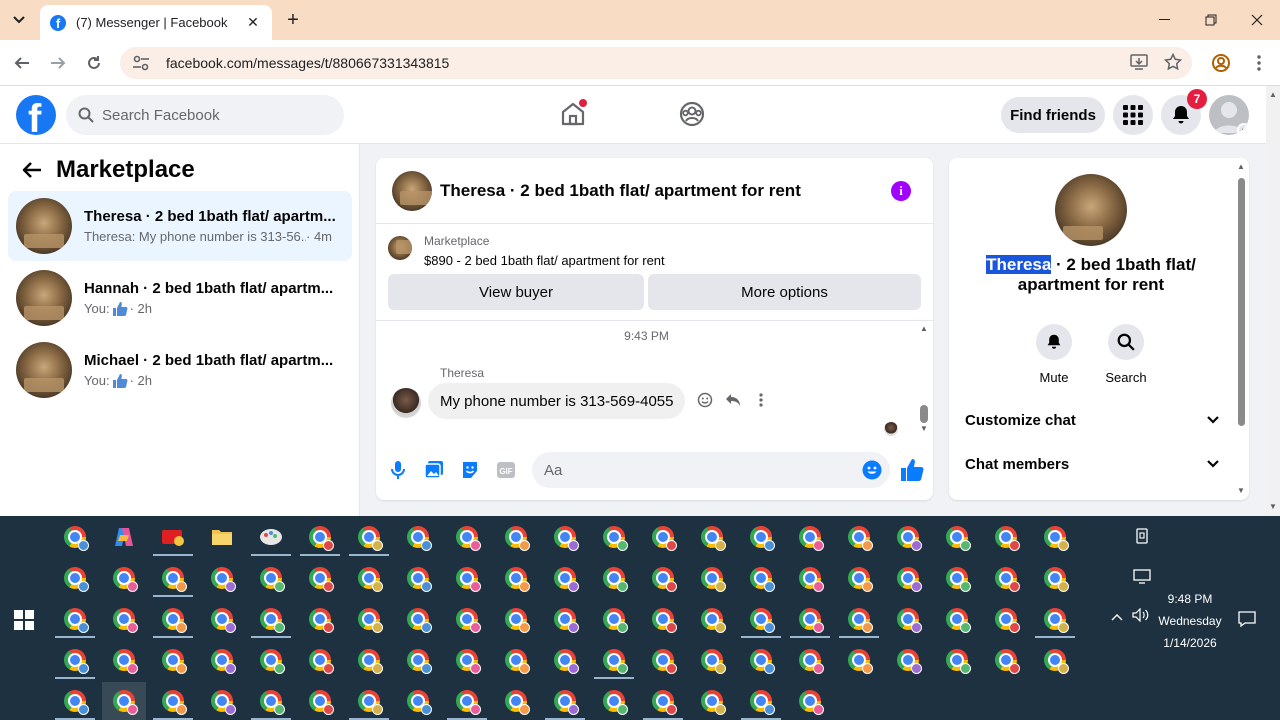 The width and height of the screenshot is (1280, 720). I want to click on emoji-icon, so click(872, 470).